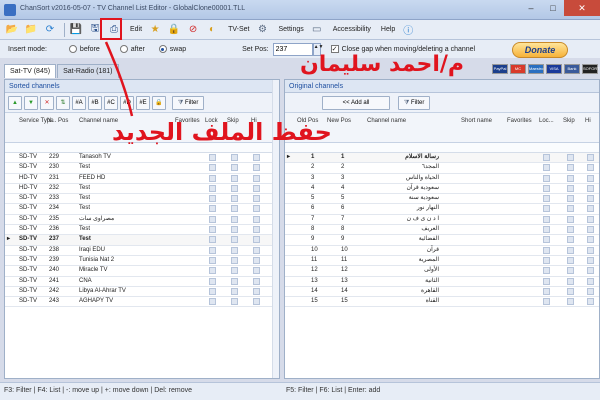 The width and height of the screenshot is (600, 400). Describe the element at coordinates (442, 209) in the screenshot. I see `channel-row: 6 6 النهار نور` at that location.